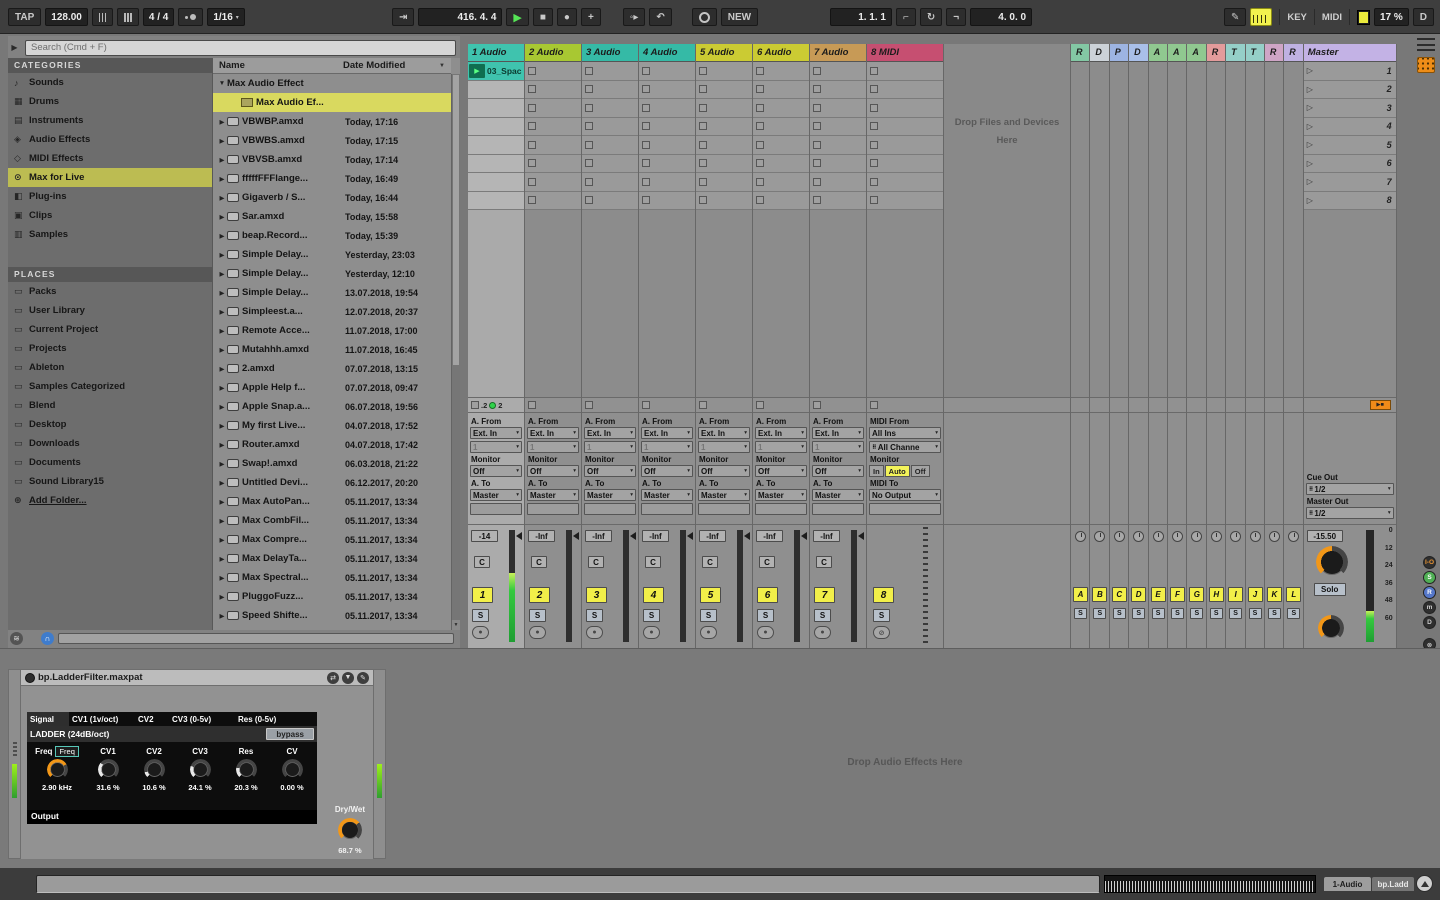 The height and width of the screenshot is (900, 1440). Describe the element at coordinates (1216, 594) in the screenshot. I see `return-activator-button: H` at that location.